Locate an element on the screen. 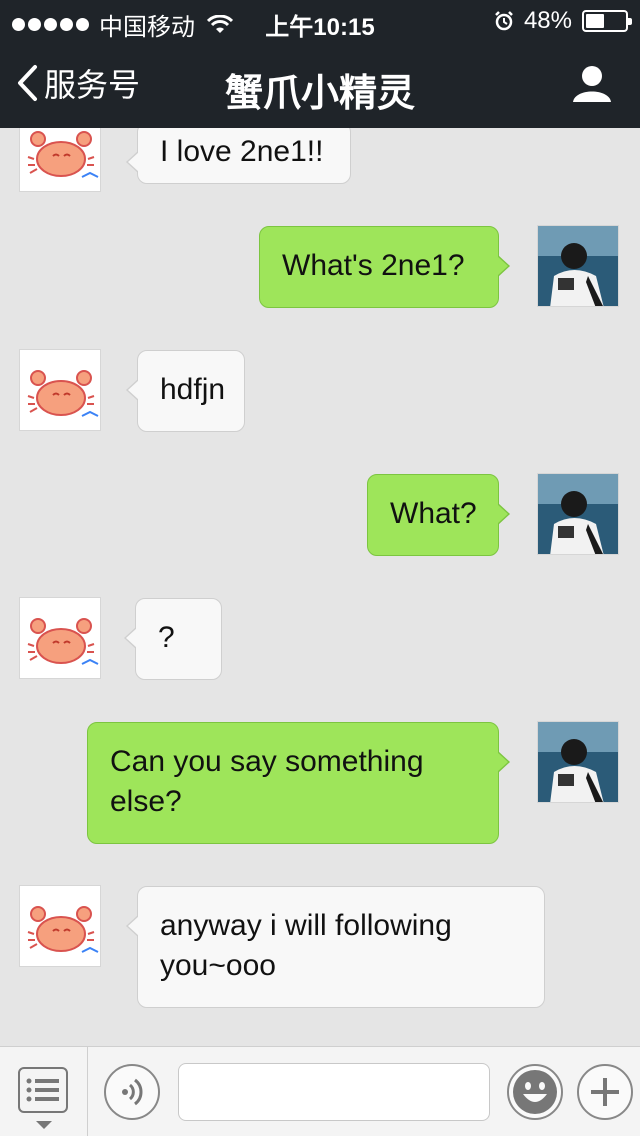  message-text: anyway i will following you~ooo is located at coordinates (306, 945).